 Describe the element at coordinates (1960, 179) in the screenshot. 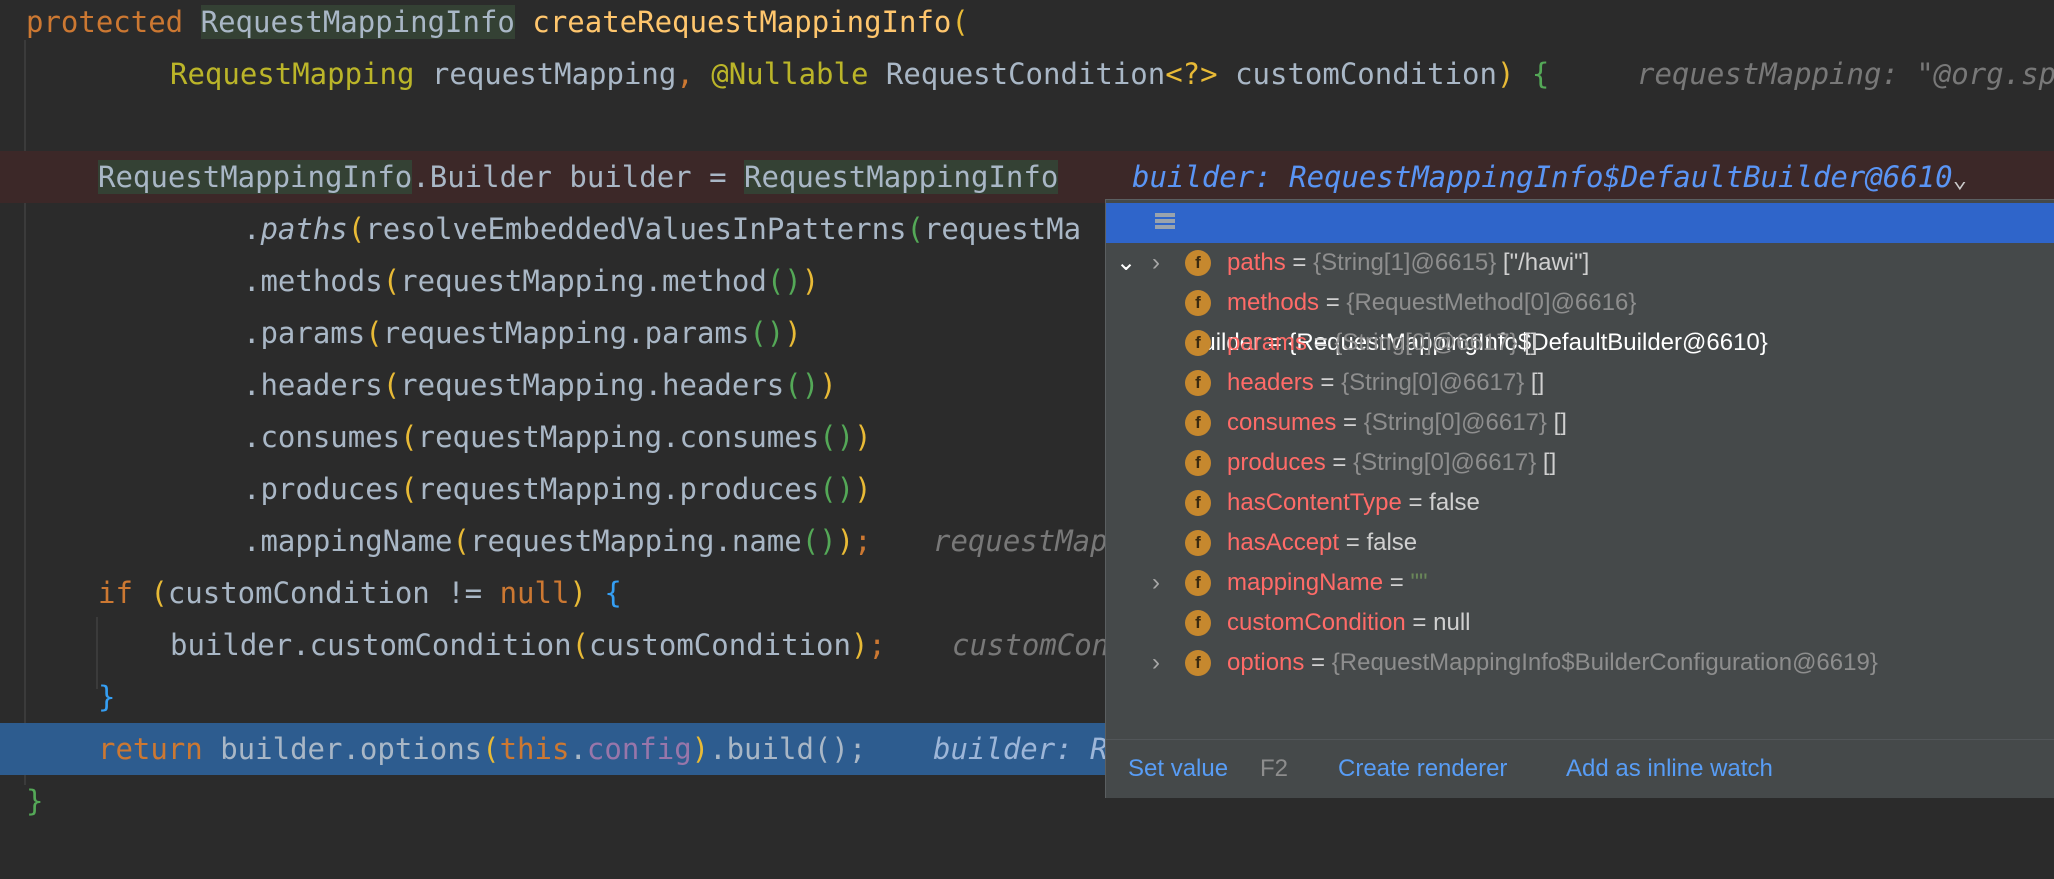

I see `chevron-down-icon: ⌄` at that location.